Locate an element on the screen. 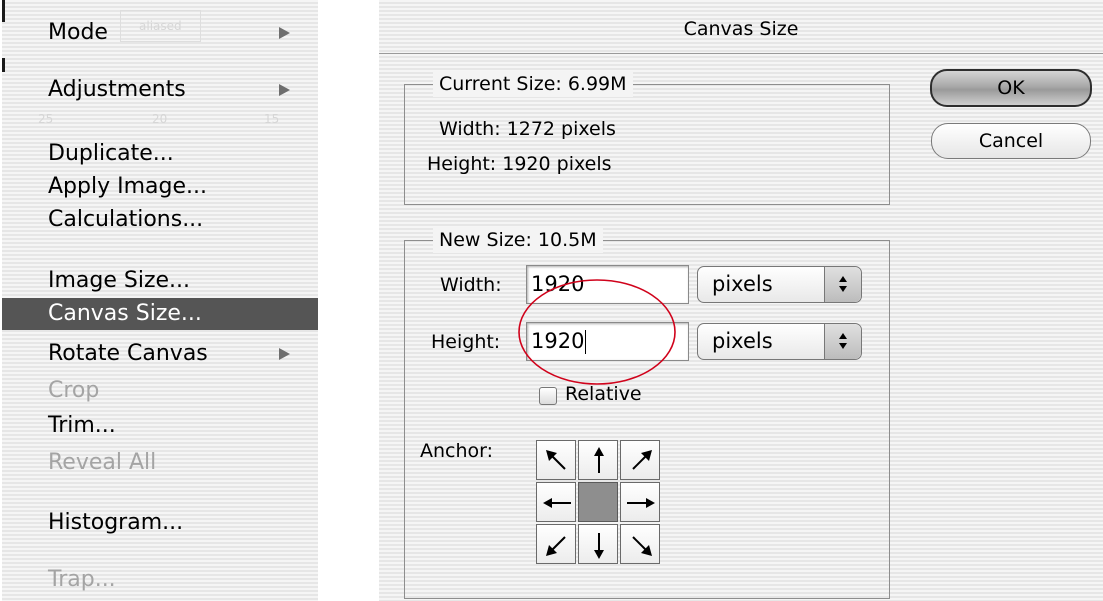 This screenshot has height=601, width=1103. dialog-titlebar: Canvas Size is located at coordinates (741, 27).